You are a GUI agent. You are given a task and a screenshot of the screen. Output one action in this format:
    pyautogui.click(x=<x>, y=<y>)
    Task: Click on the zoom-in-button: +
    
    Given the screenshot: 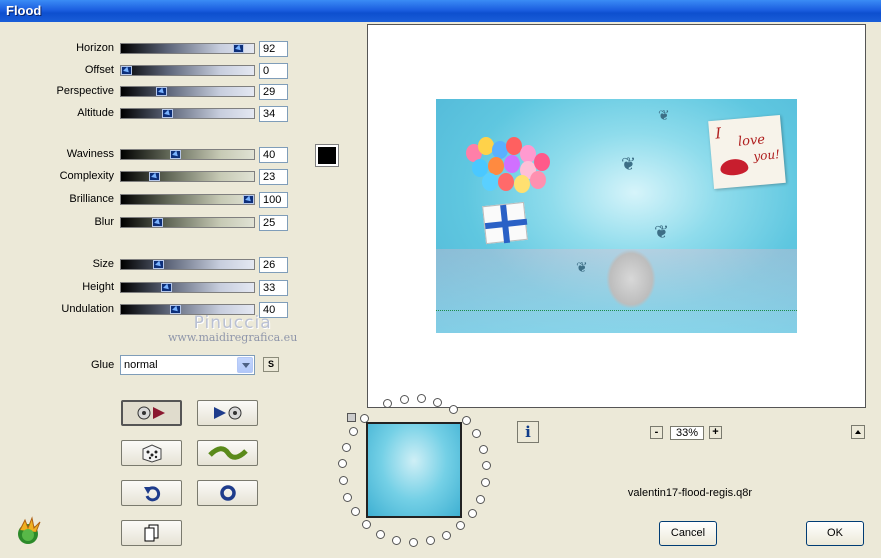 What is the action you would take?
    pyautogui.click(x=715, y=432)
    